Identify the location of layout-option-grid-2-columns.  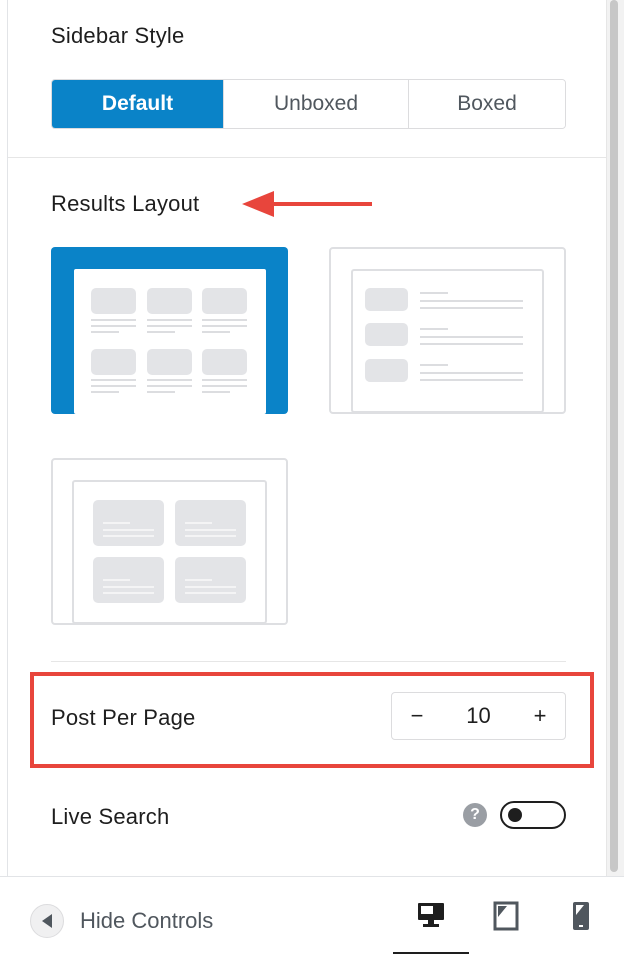
(169, 541).